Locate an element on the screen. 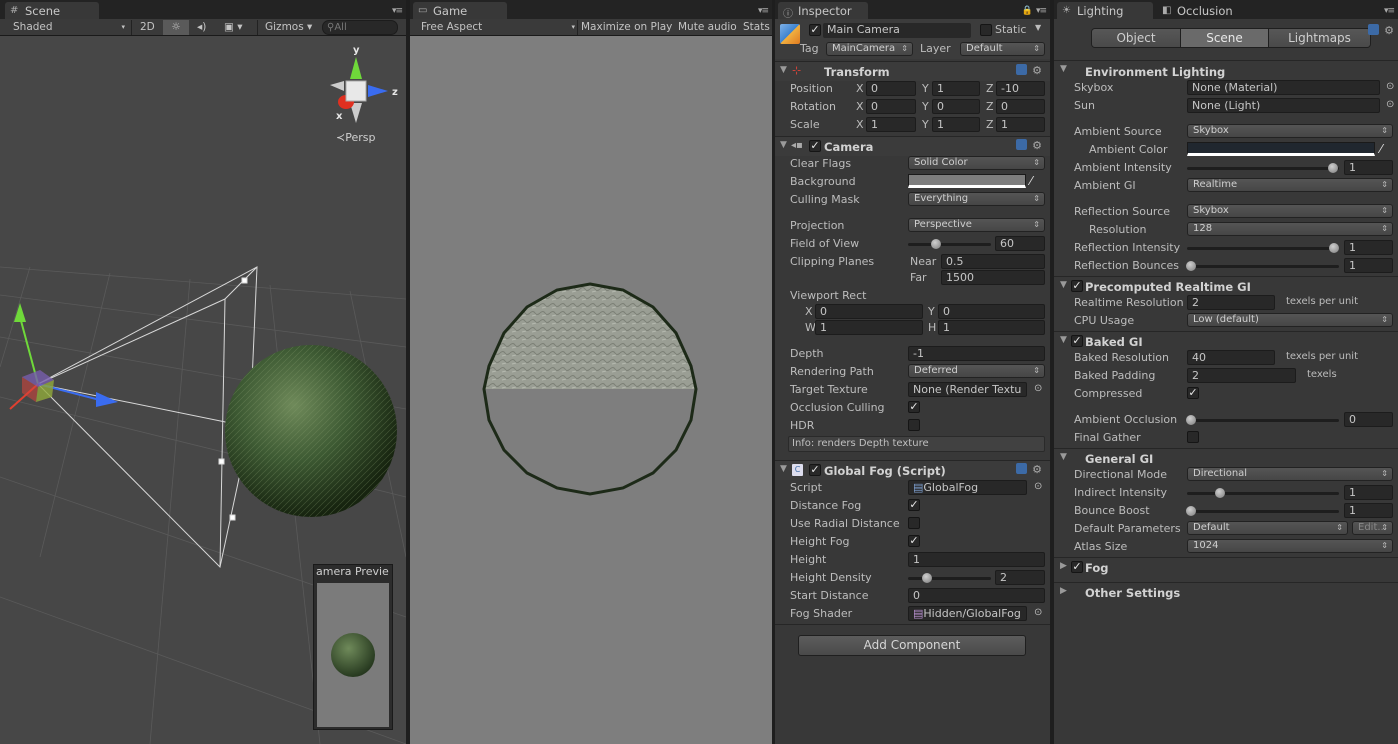  compressed-checkbox: ✓ is located at coordinates (1193, 393).